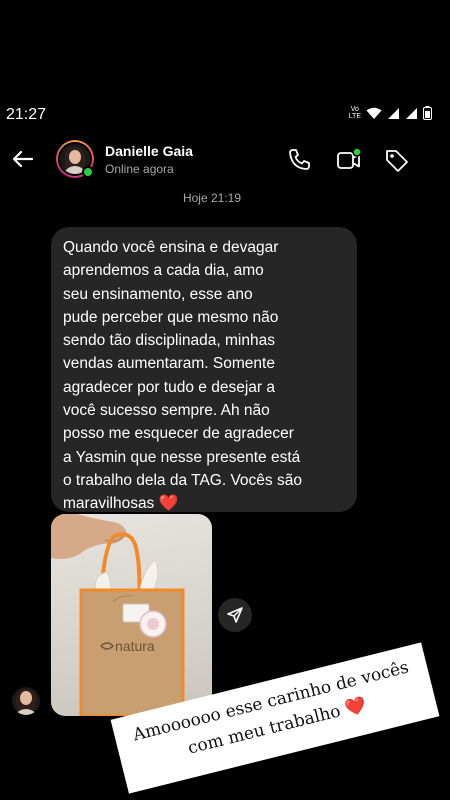 The image size is (450, 800). I want to click on message-timestamp: Hoje 21:19, so click(212, 198).